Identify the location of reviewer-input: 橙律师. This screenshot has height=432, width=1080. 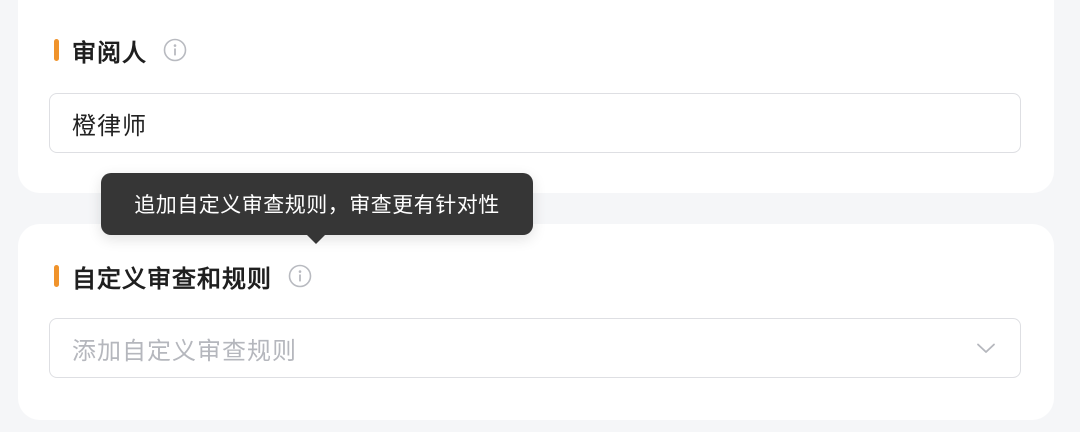
(535, 123).